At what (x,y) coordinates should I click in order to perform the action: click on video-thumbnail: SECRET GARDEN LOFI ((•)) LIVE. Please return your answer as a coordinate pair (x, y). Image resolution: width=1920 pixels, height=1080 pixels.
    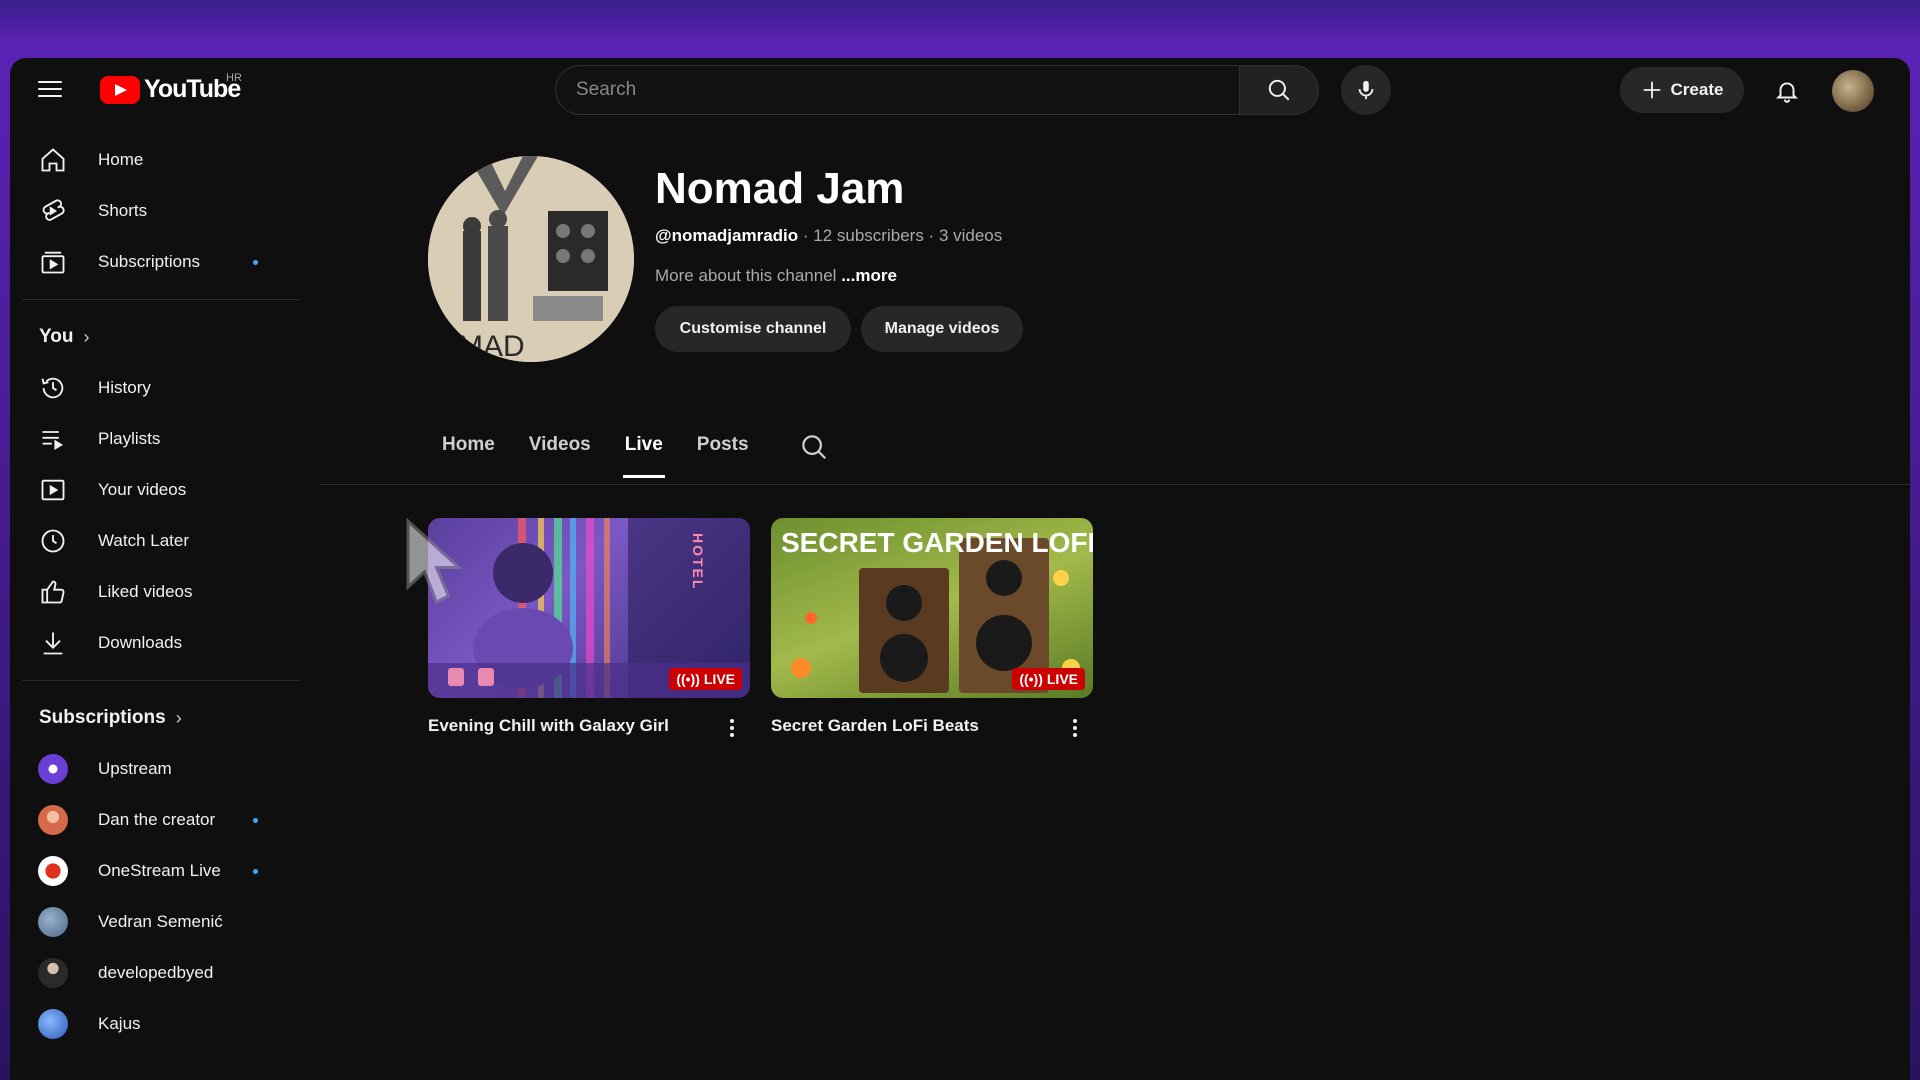
    Looking at the image, I should click on (932, 608).